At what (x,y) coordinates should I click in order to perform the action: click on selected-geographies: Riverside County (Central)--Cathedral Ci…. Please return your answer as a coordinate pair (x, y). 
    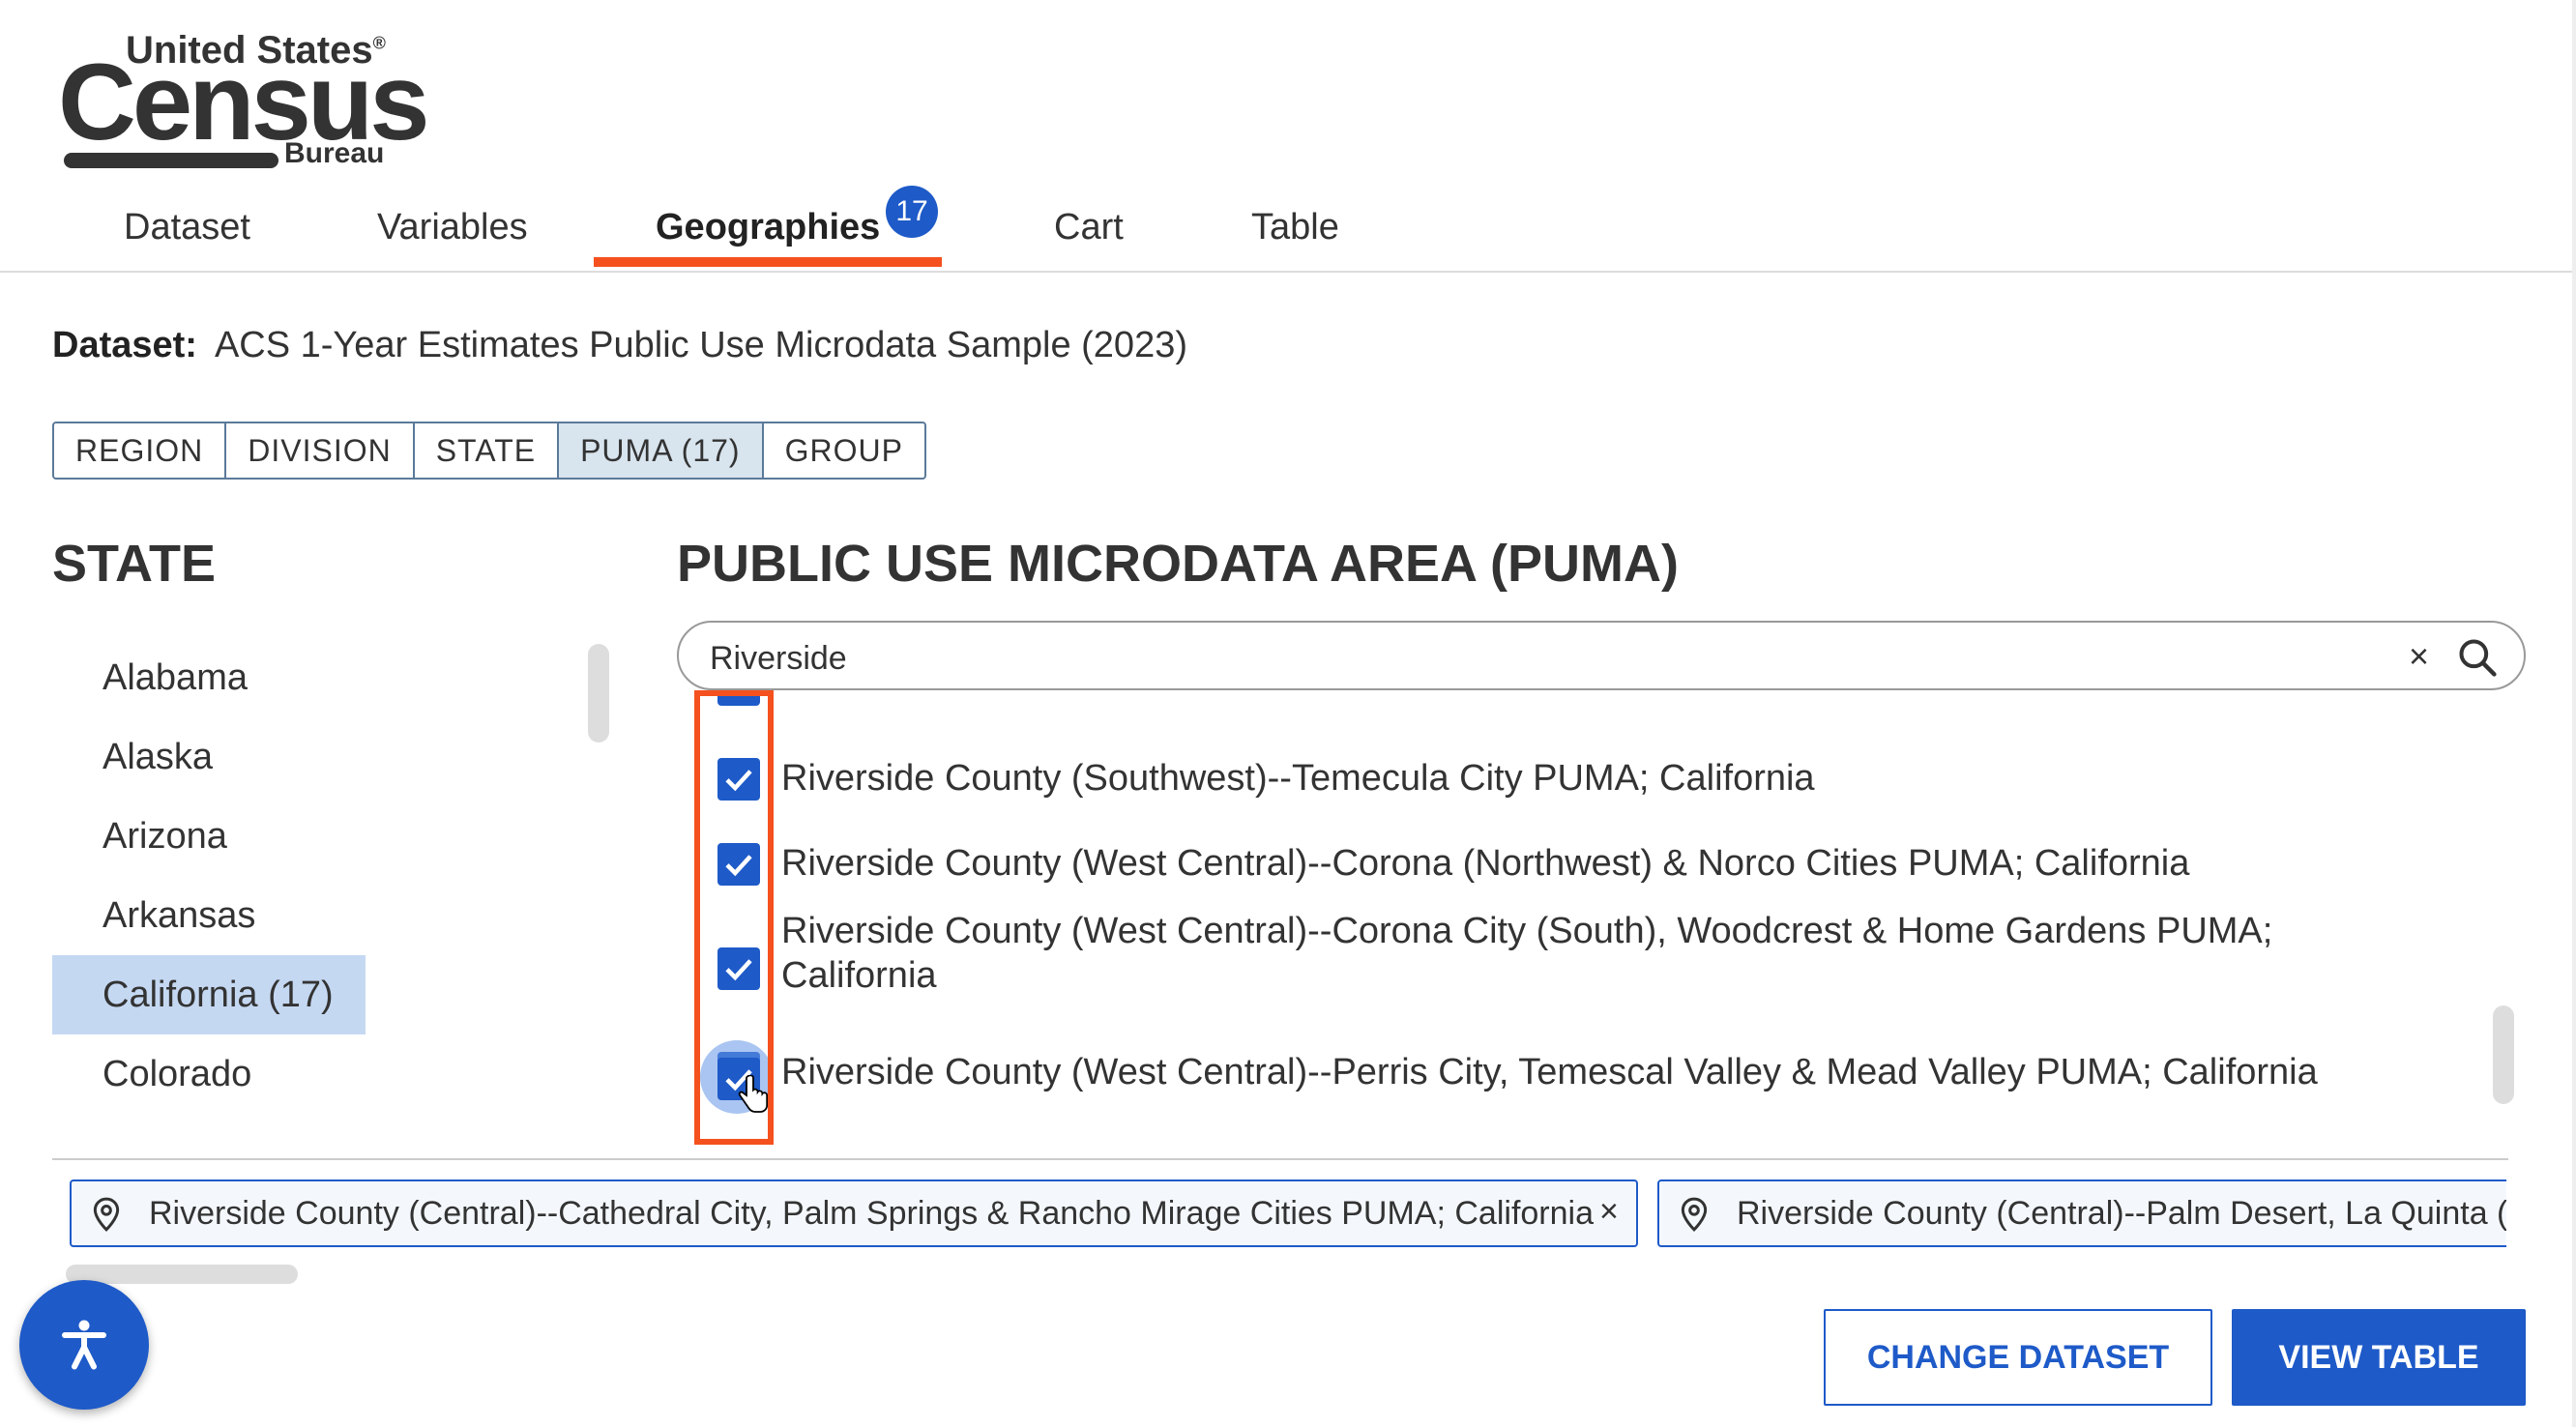
    Looking at the image, I should click on (1288, 1214).